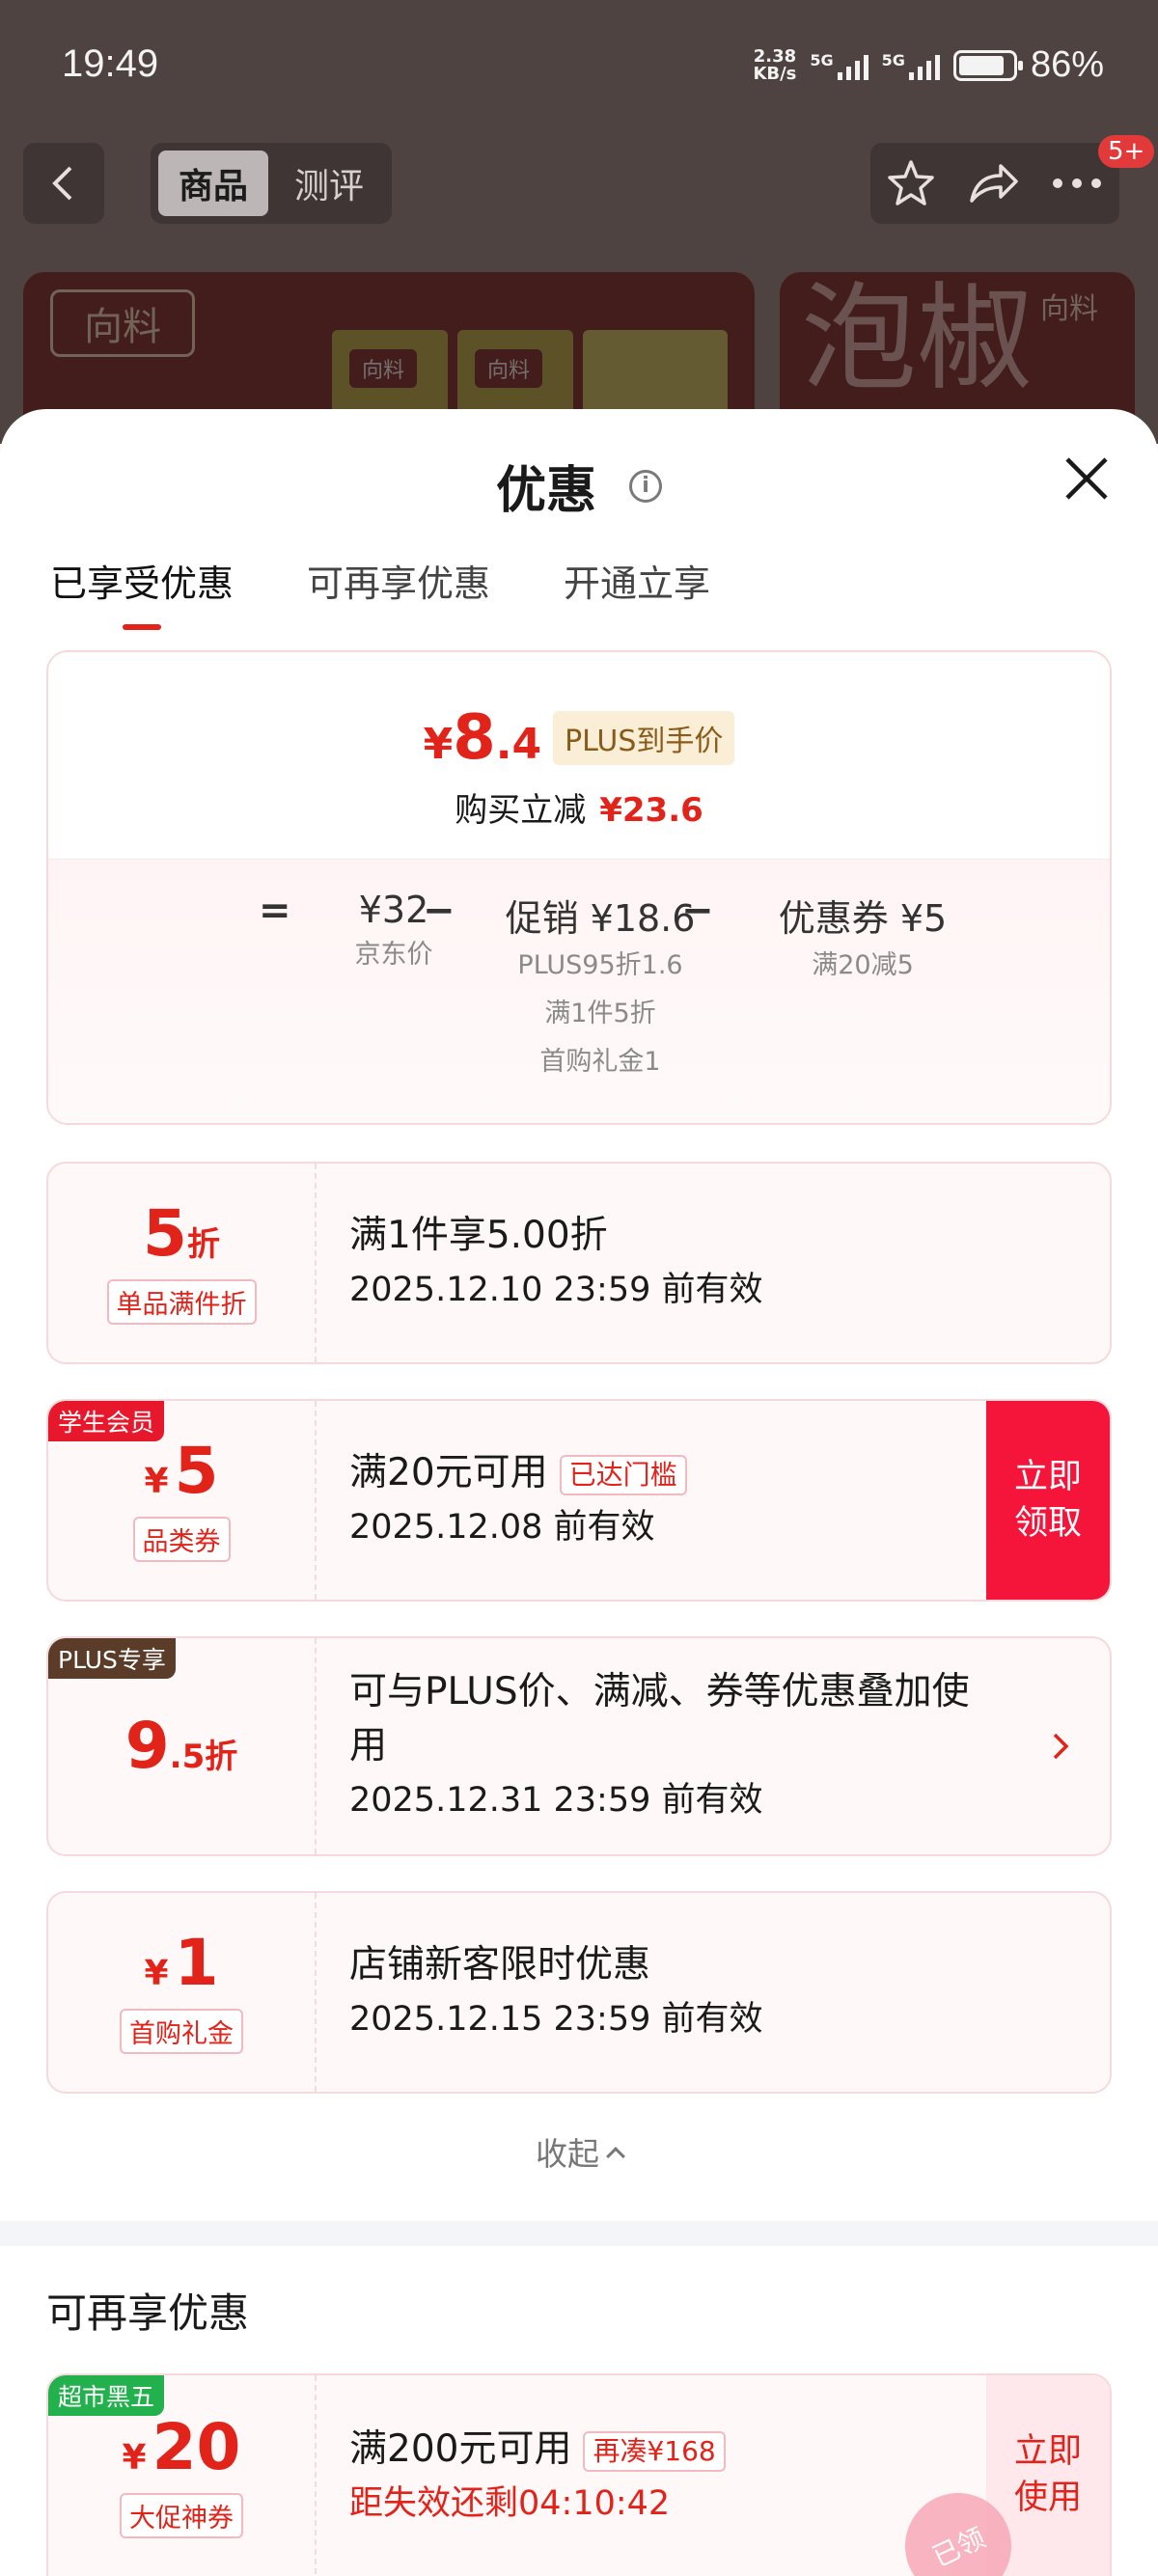 The width and height of the screenshot is (1158, 2576). What do you see at coordinates (659, 1719) in the screenshot?
I see `coupon-title: 可与PLUS价、满减、券等优惠叠加使用` at bounding box center [659, 1719].